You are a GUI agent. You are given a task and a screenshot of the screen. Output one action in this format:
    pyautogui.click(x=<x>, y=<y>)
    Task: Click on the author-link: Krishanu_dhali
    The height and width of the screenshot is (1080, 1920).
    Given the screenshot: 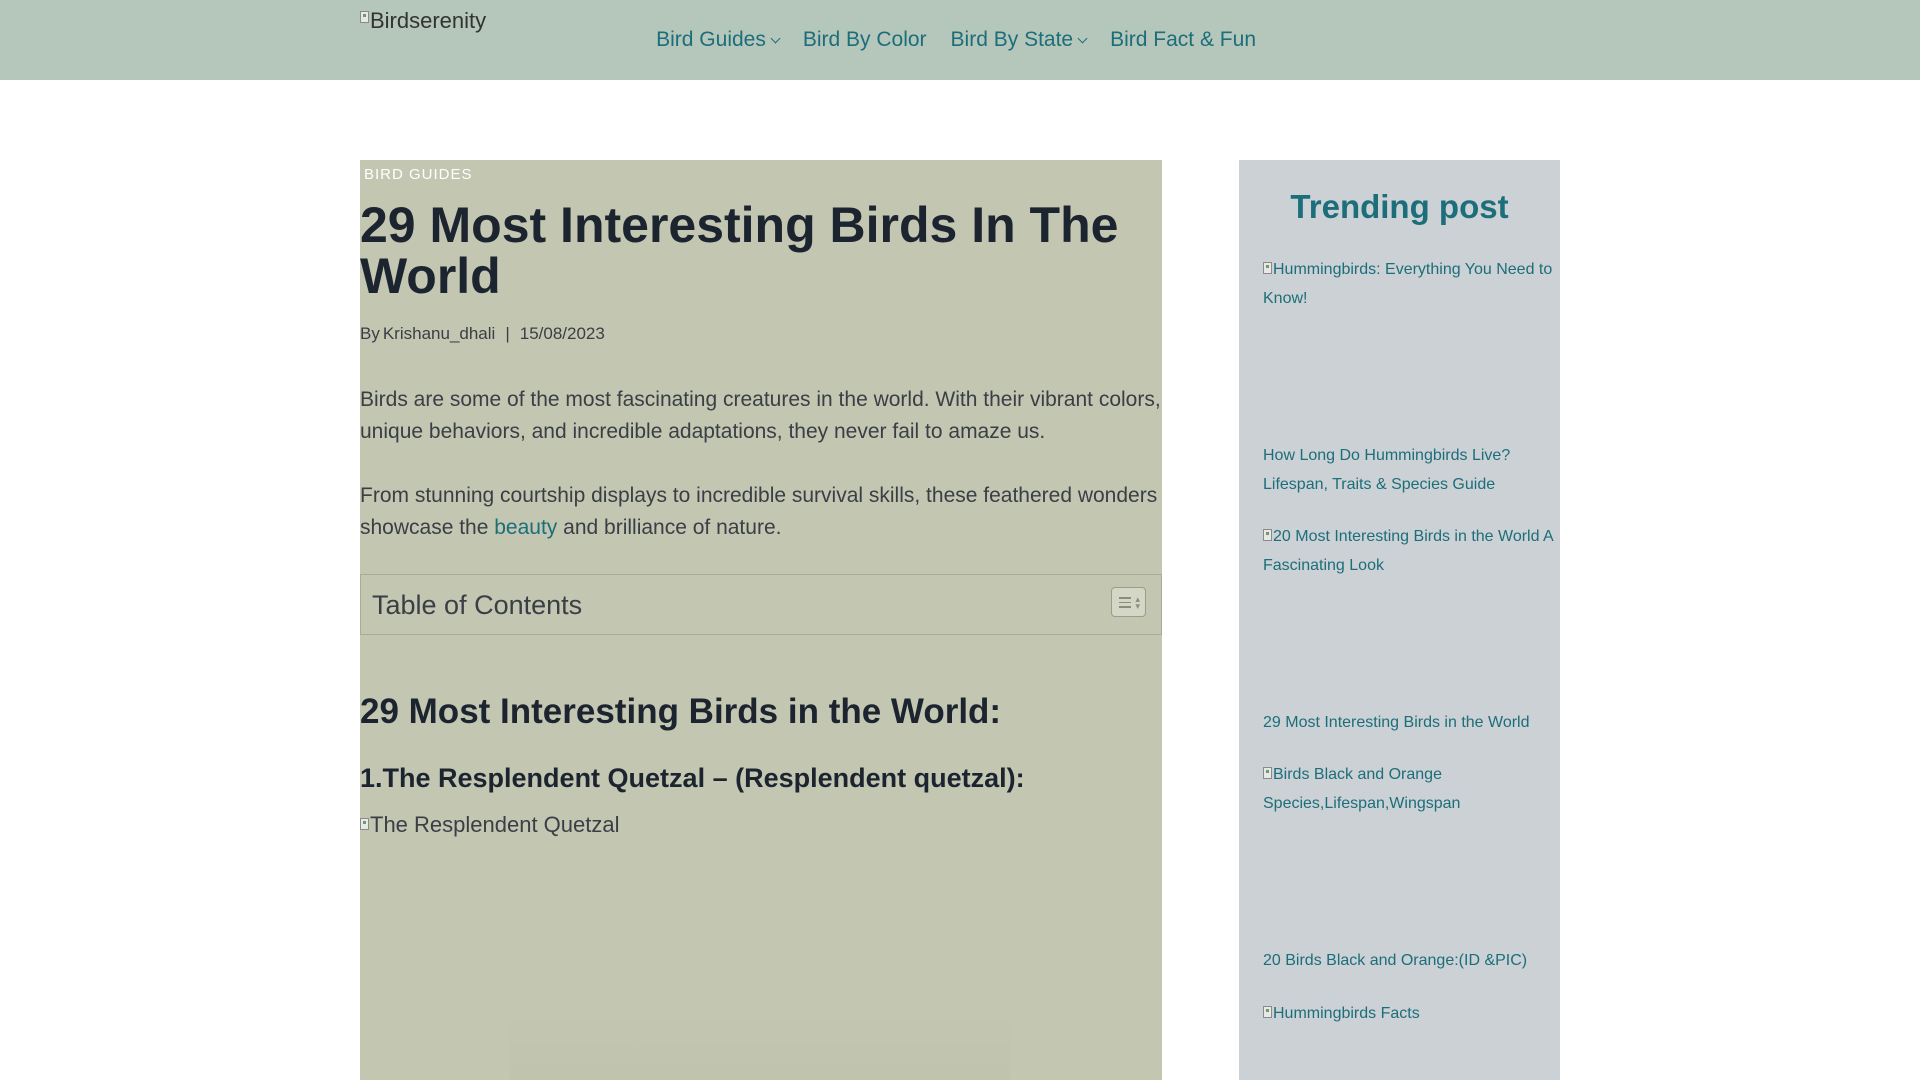 What is the action you would take?
    pyautogui.click(x=439, y=334)
    